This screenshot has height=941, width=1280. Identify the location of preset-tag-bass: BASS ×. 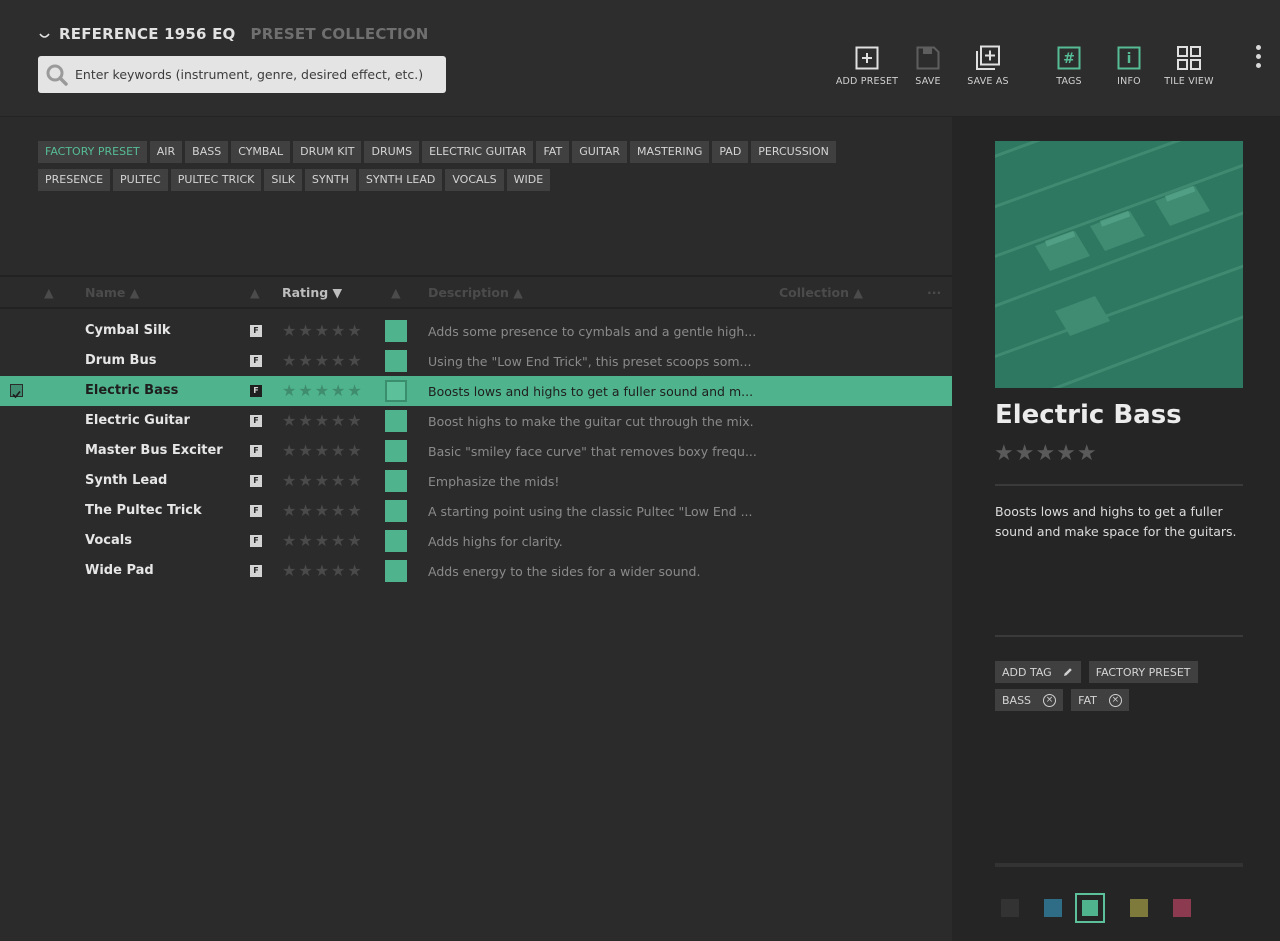
(1029, 700).